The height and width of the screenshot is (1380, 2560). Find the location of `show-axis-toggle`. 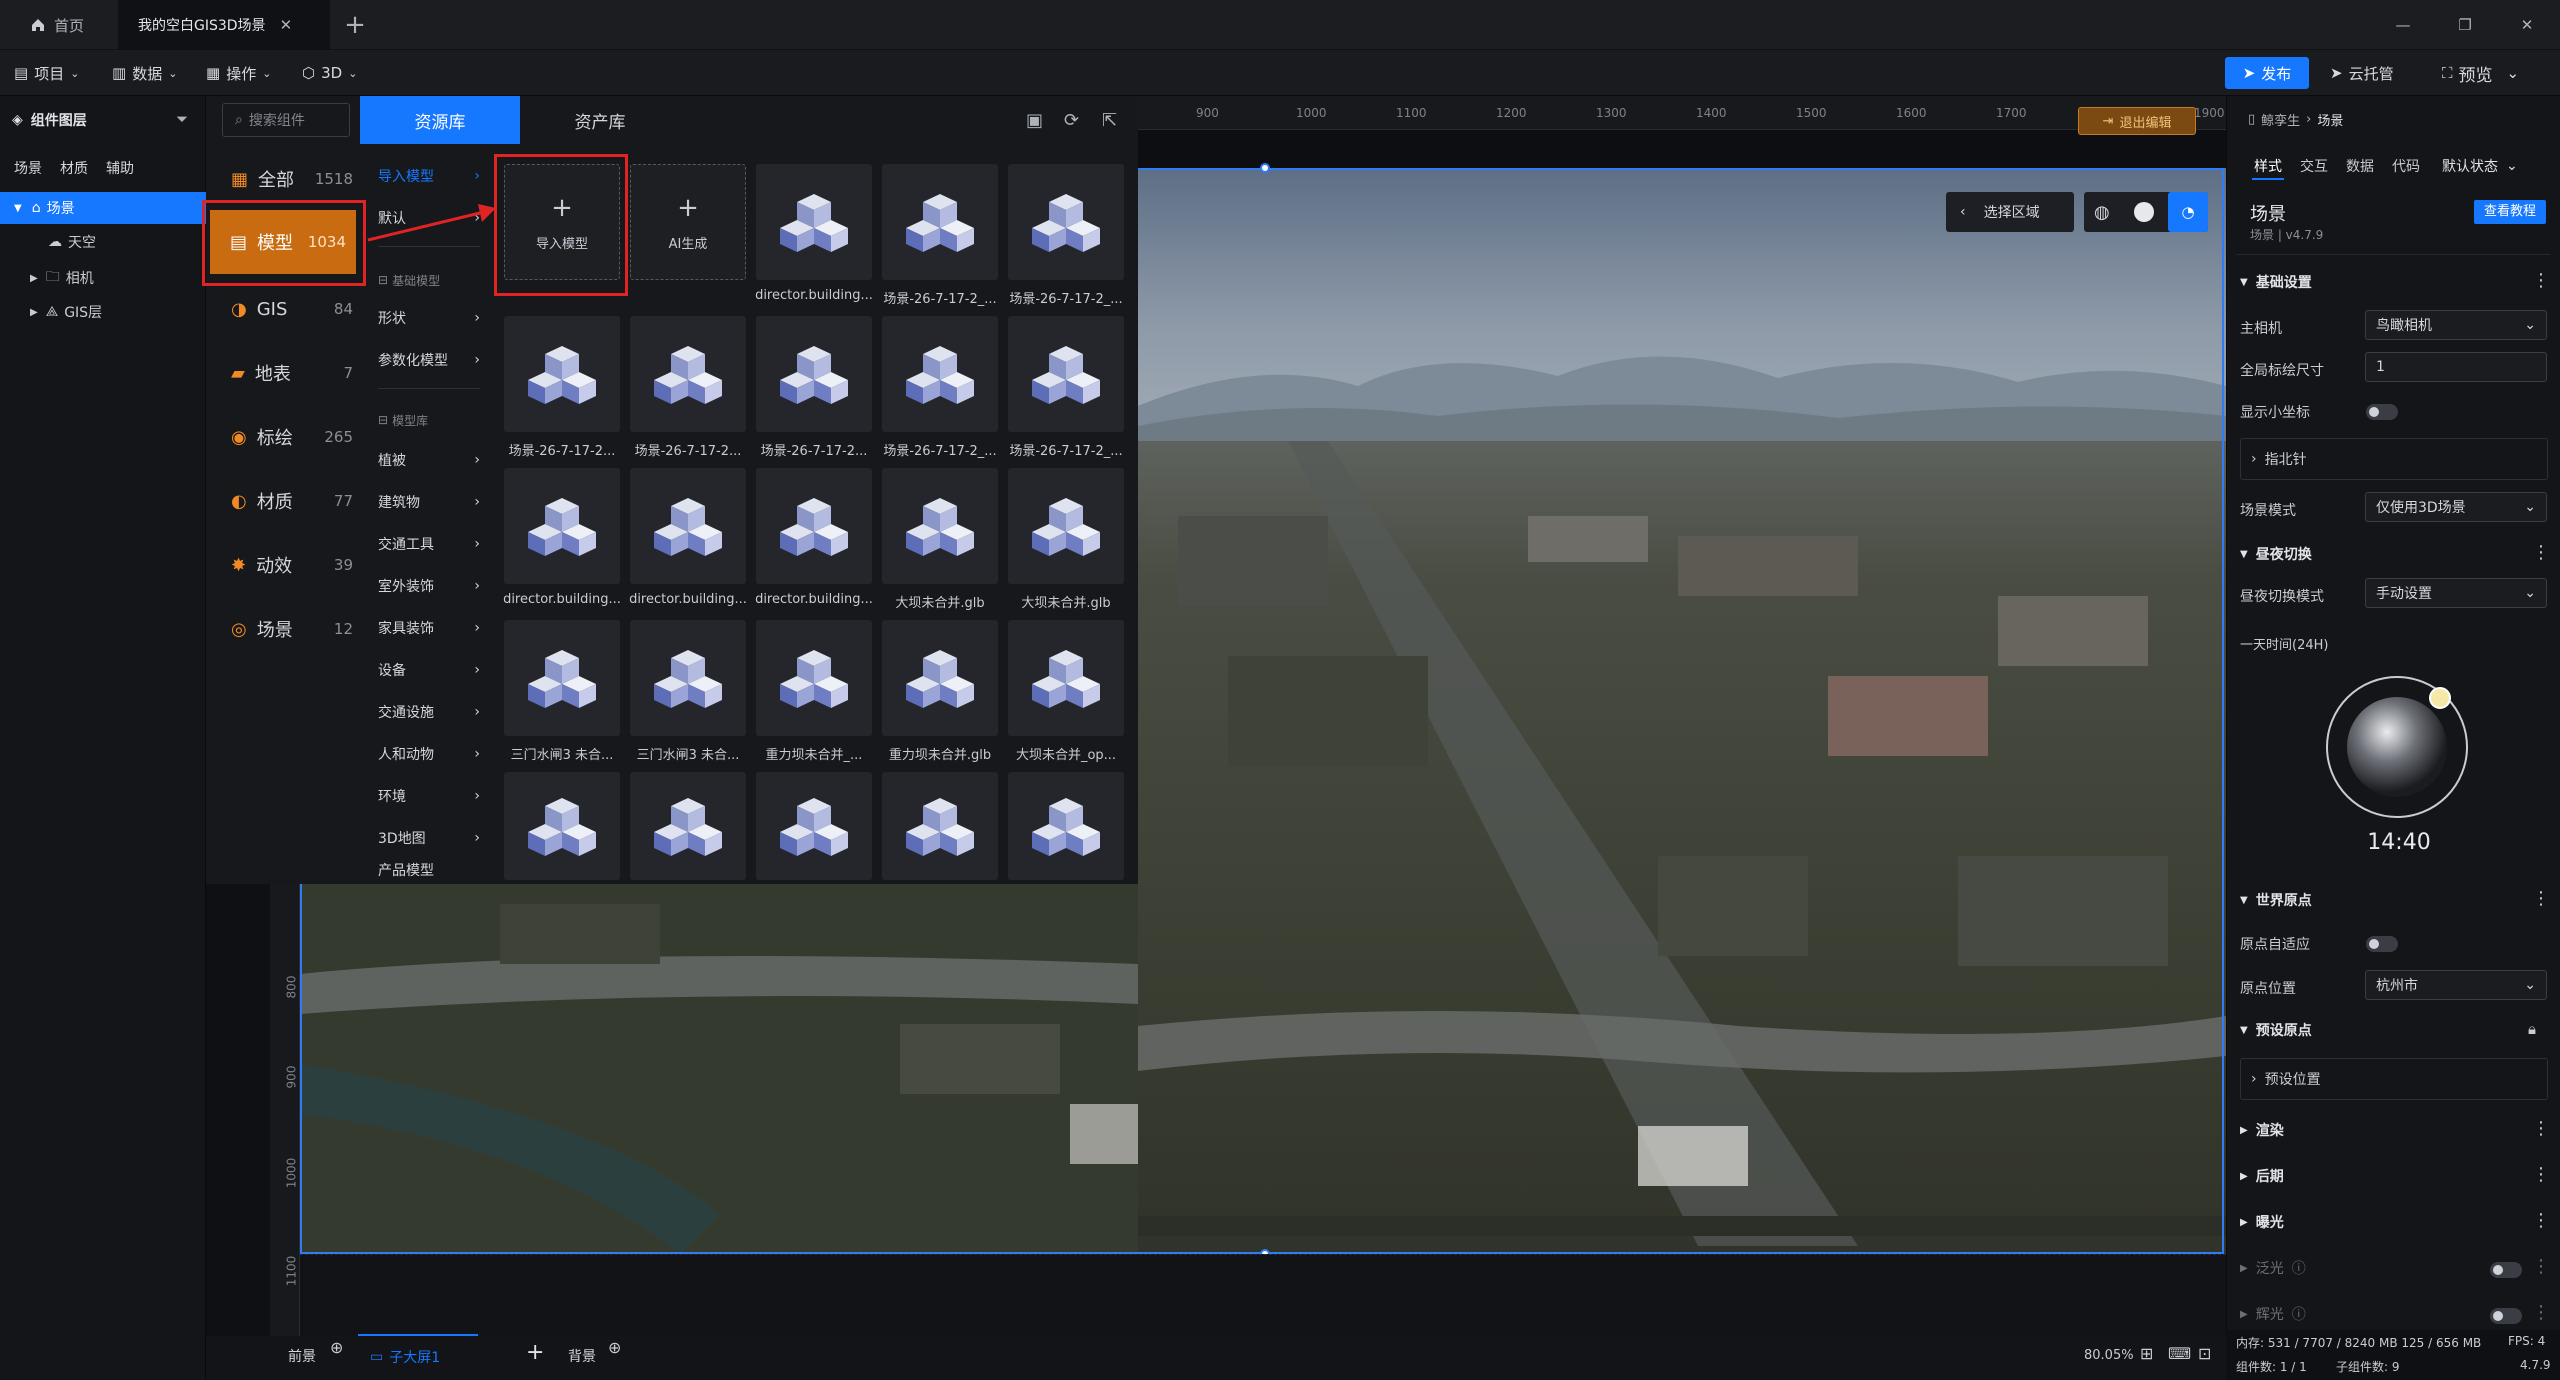

show-axis-toggle is located at coordinates (2382, 412).